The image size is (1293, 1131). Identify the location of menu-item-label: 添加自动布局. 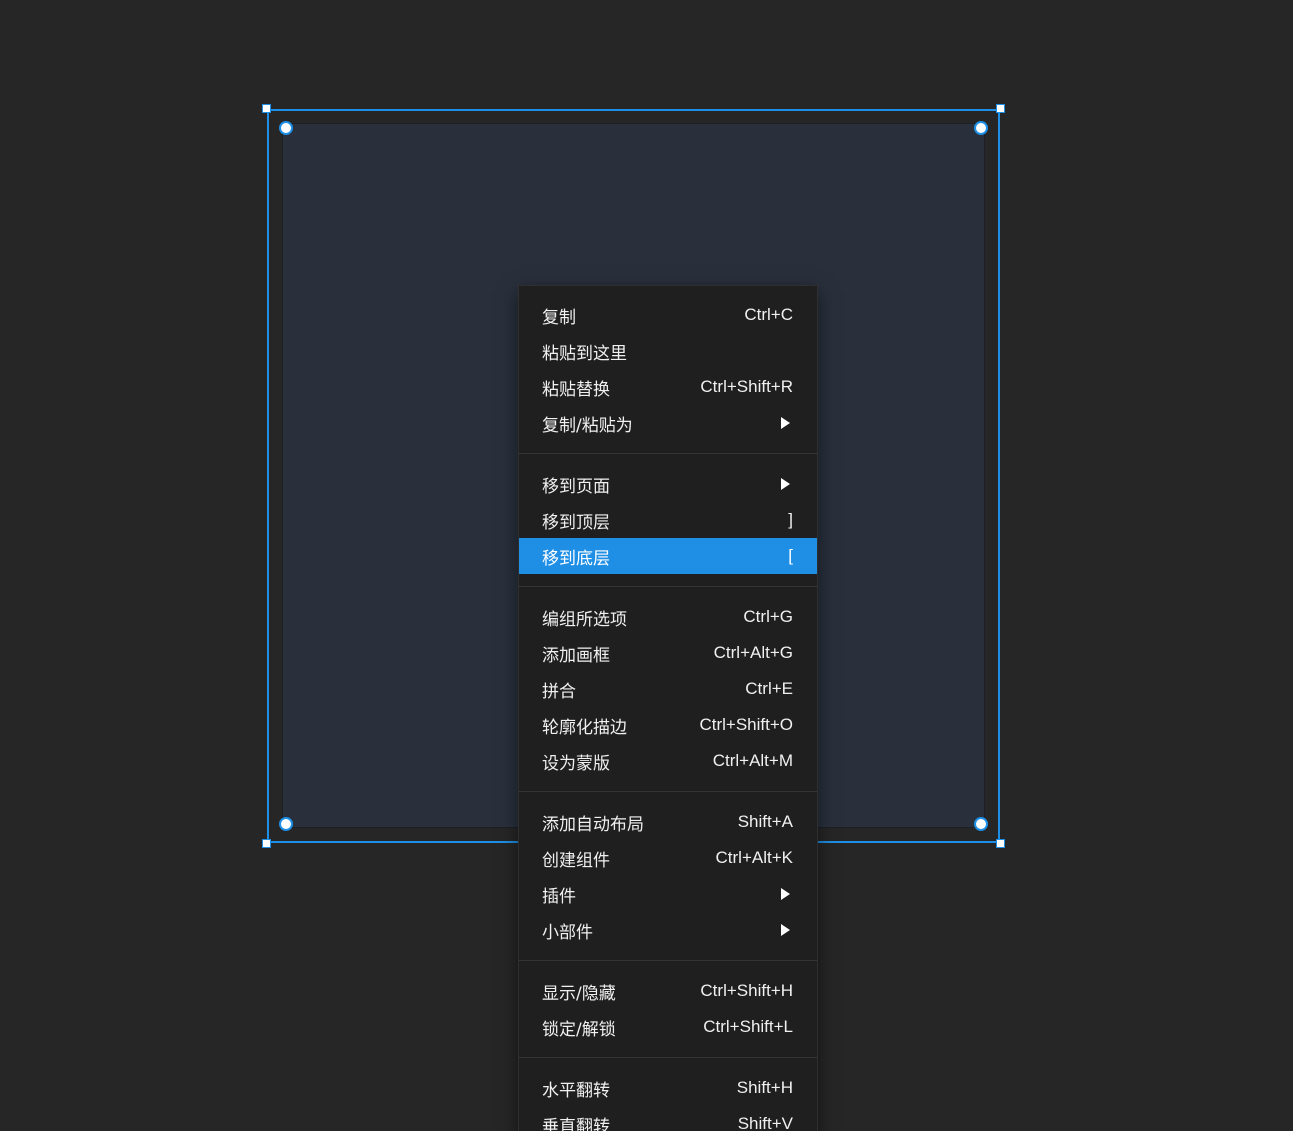
(593, 824).